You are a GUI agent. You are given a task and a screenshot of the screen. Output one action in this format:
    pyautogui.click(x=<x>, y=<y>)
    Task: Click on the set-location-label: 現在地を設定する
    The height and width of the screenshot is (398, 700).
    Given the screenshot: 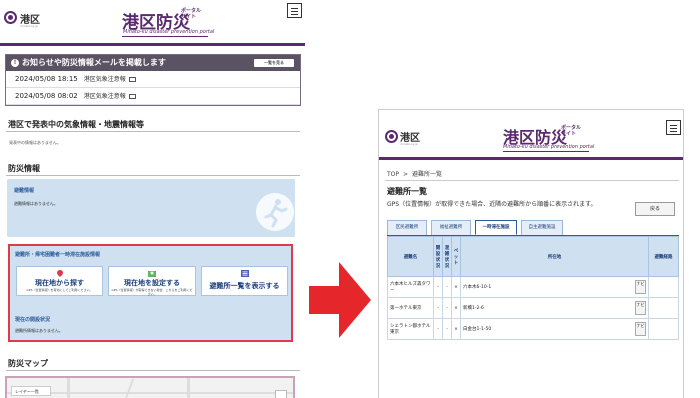 What is the action you would take?
    pyautogui.click(x=152, y=283)
    